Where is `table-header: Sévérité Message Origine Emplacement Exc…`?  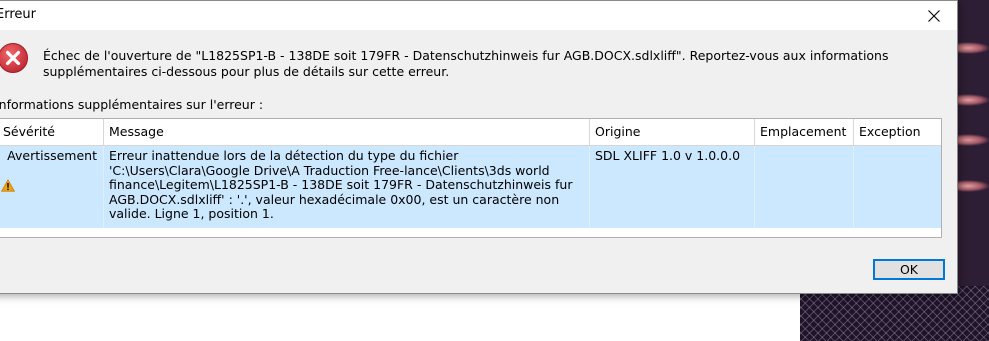
table-header: Sévérité Message Origine Emplacement Exc… is located at coordinates (470, 132).